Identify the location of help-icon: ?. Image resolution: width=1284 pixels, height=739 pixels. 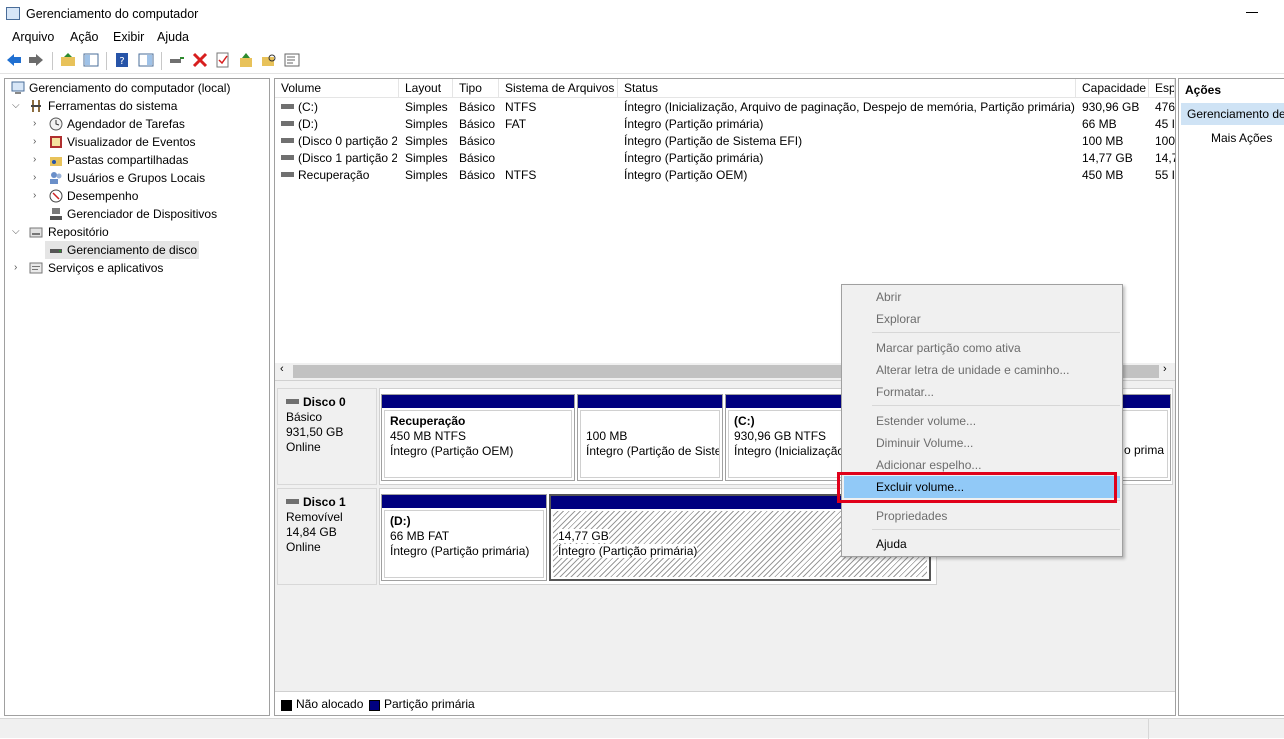
(122, 60).